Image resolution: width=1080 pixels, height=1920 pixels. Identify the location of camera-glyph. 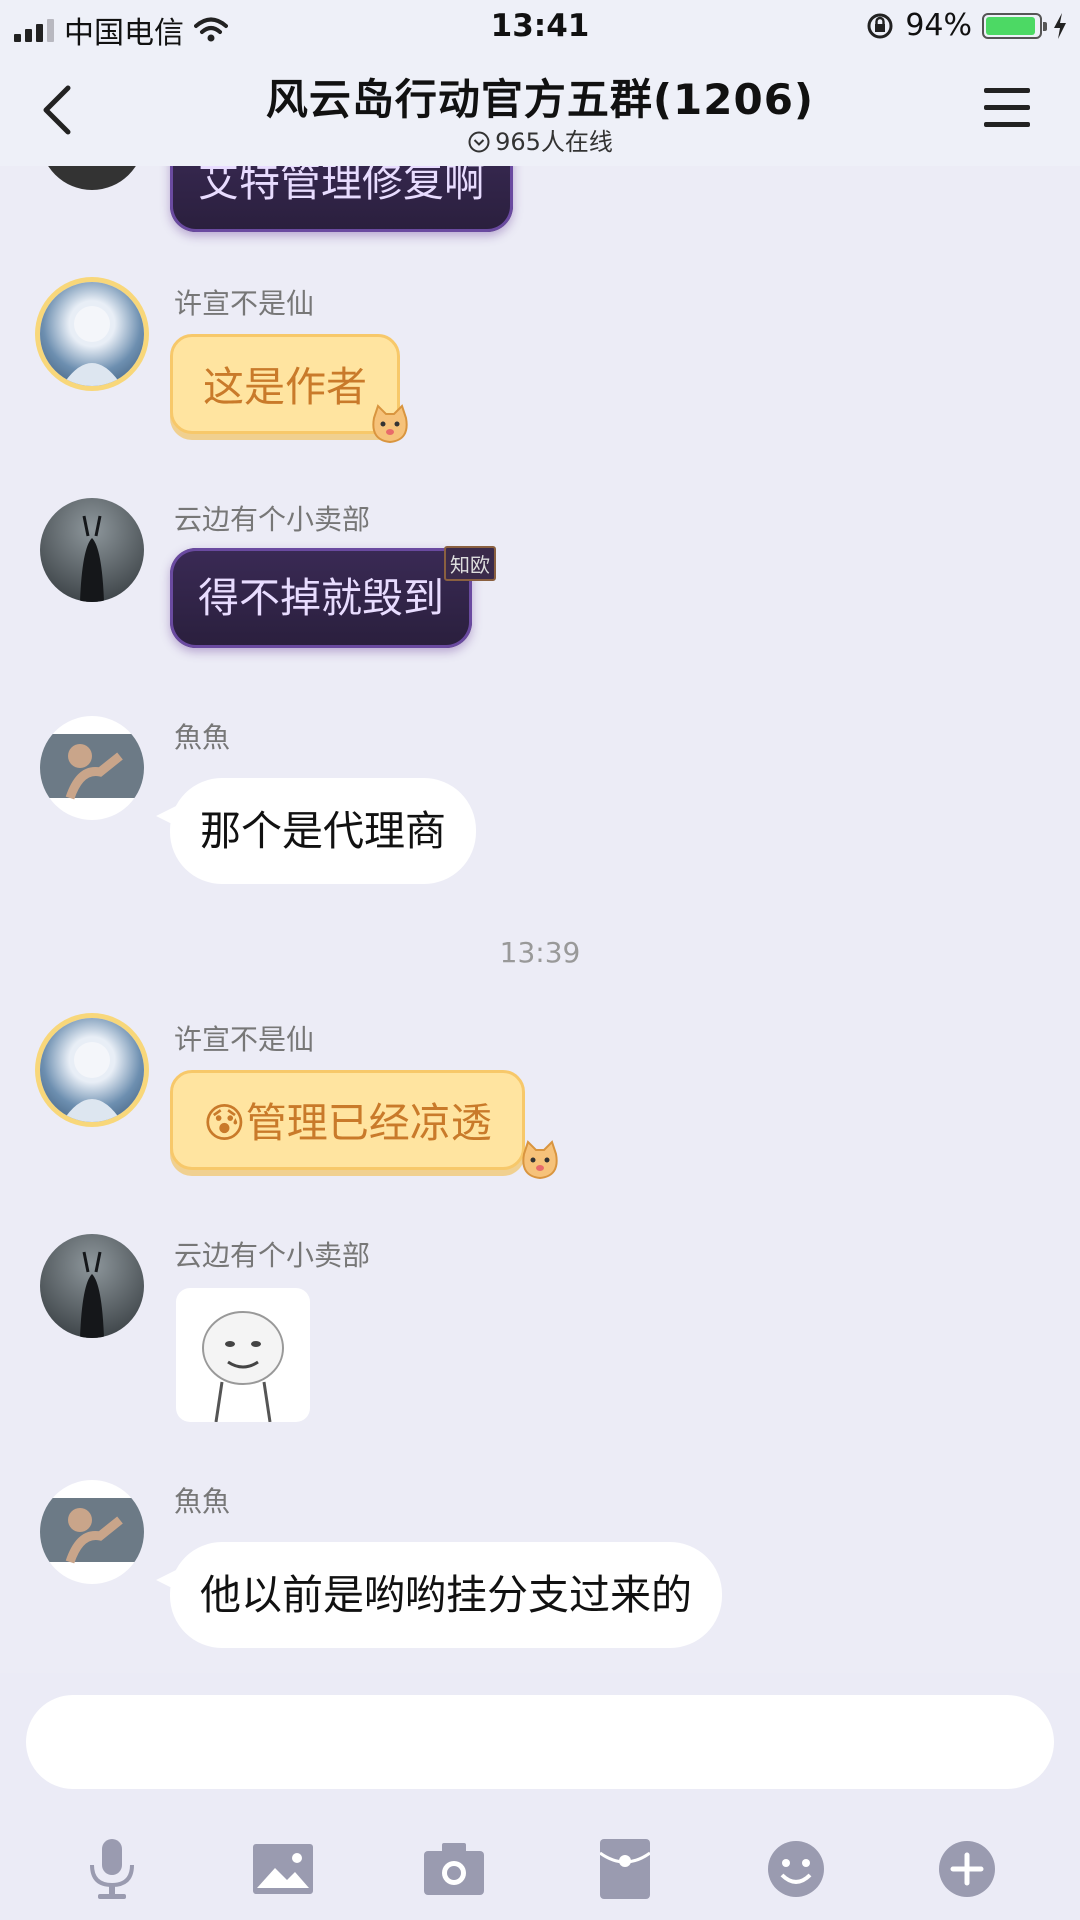
(454, 1869).